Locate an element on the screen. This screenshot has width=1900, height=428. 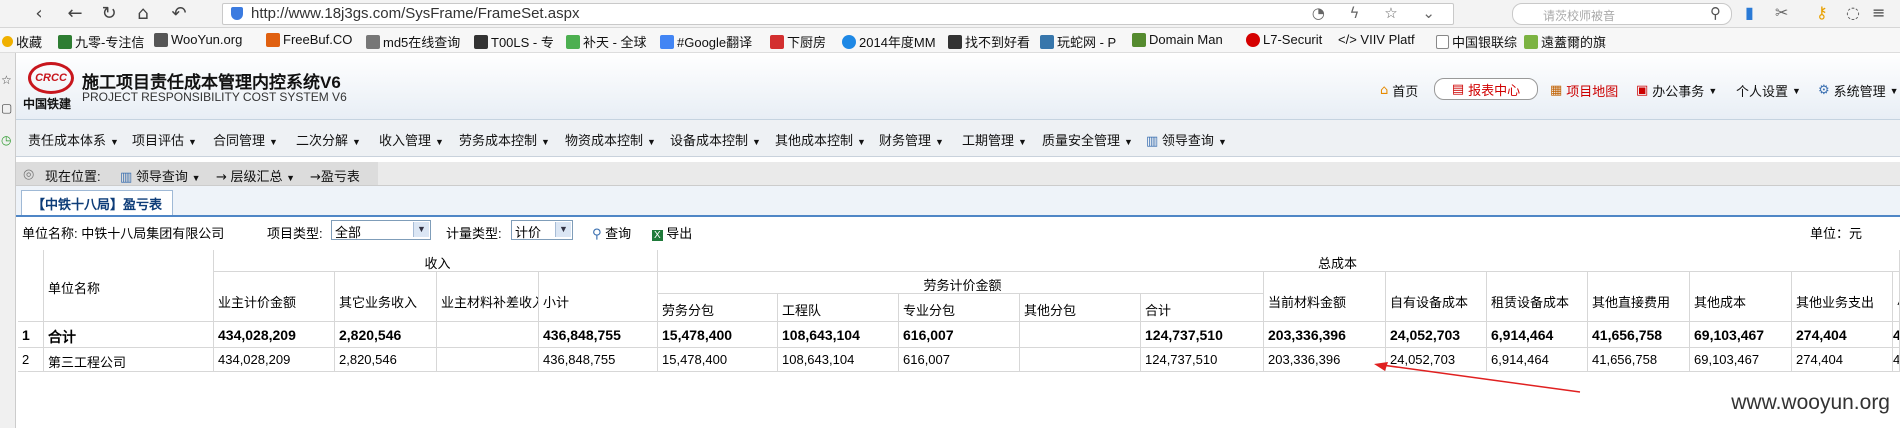
bookmark-item: md5在线查询 is located at coordinates (413, 41).